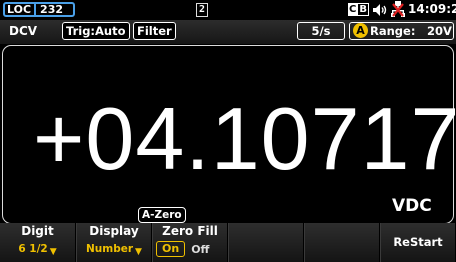 The height and width of the screenshot is (262, 456). I want to click on softkey-digit-value: 6 1/2 ▼, so click(37, 250).